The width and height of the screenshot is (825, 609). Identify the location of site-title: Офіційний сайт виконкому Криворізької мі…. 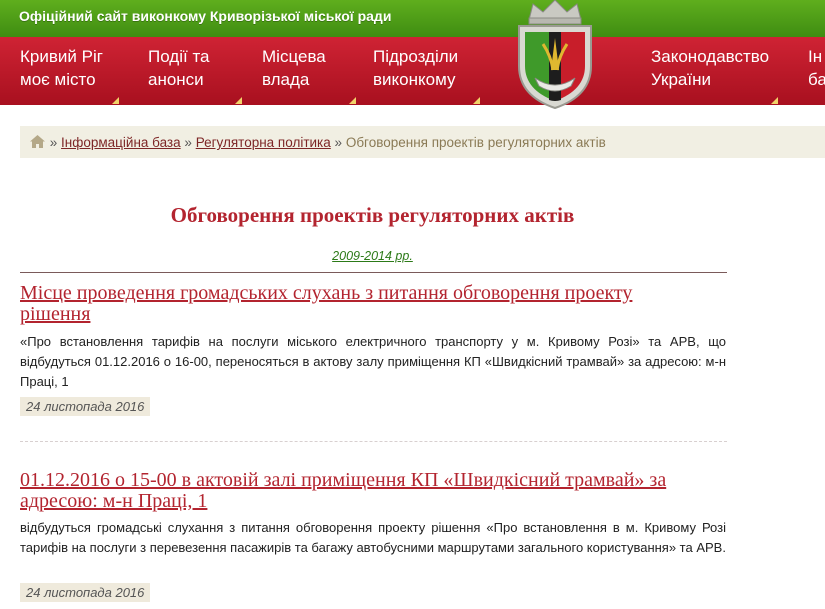
(205, 16).